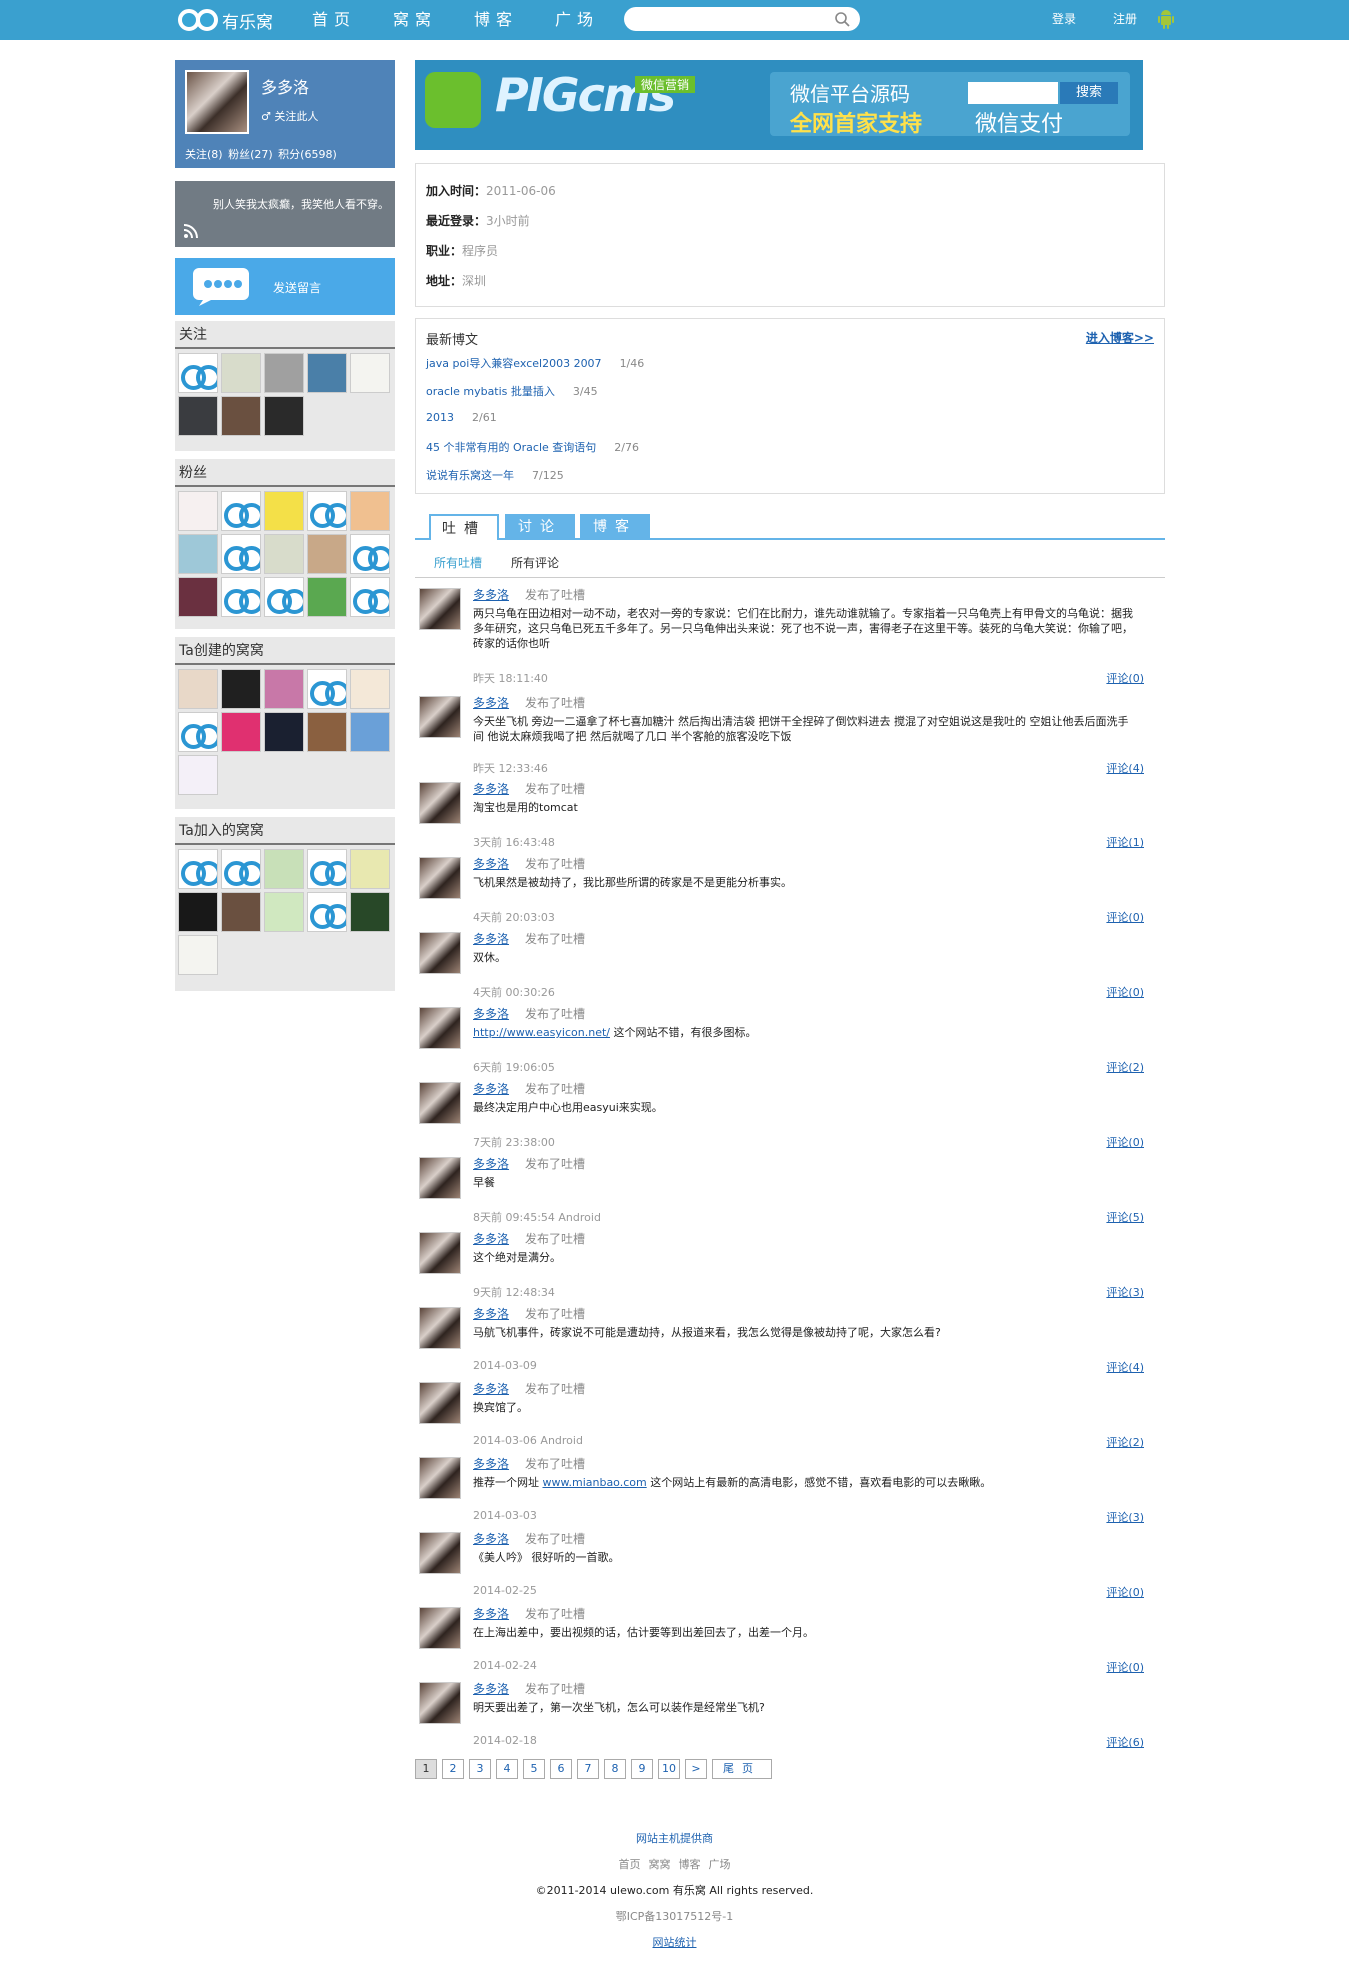  I want to click on profile-stats: 关注(8) 粉丝(27) 积分(6598), so click(261, 154).